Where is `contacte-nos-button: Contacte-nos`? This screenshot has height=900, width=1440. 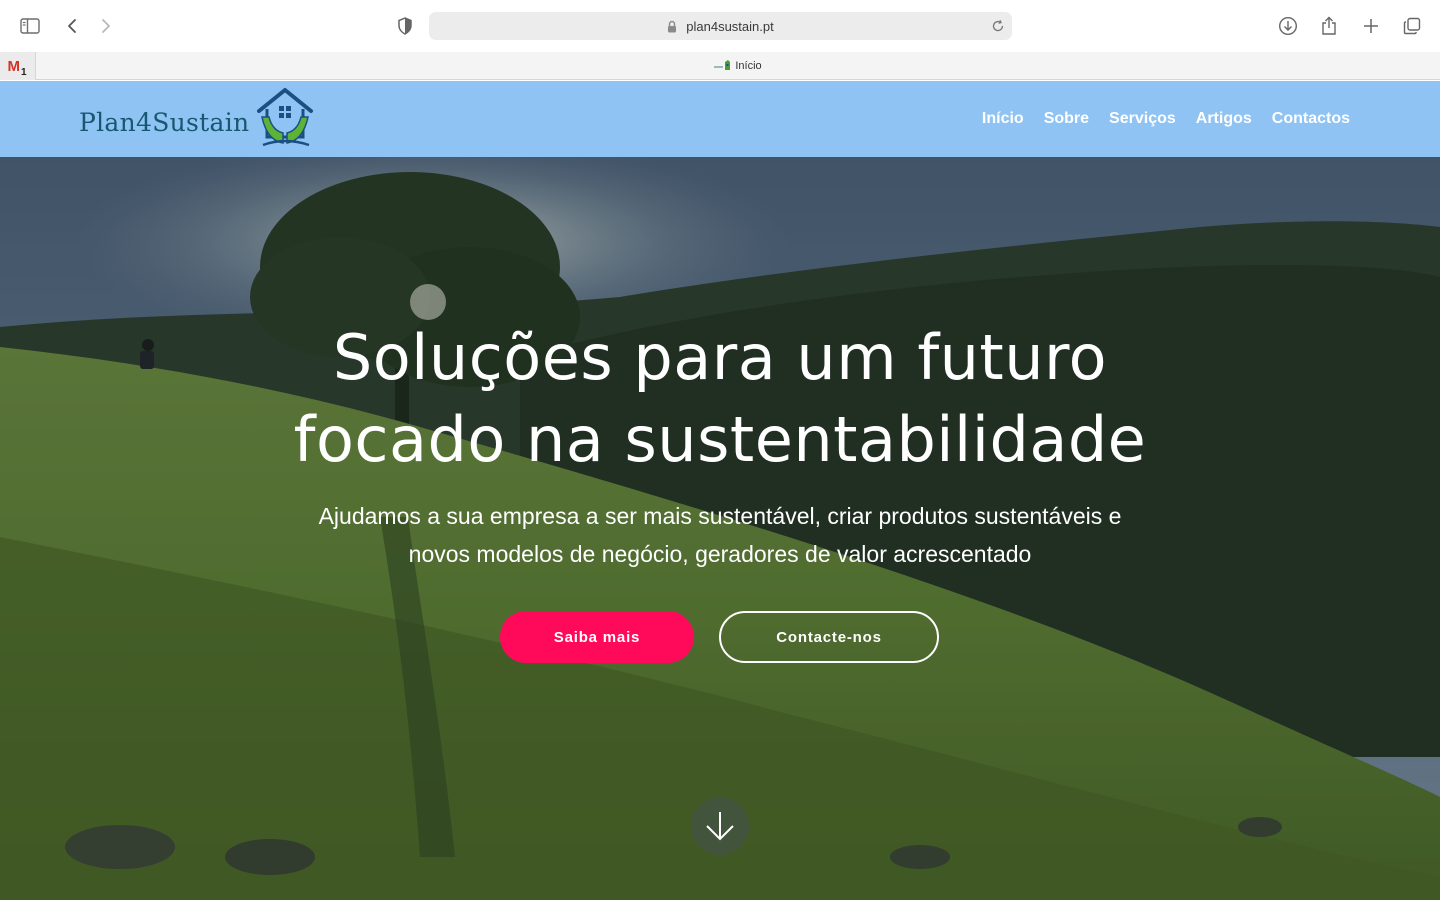 contacte-nos-button: Contacte-nos is located at coordinates (829, 637).